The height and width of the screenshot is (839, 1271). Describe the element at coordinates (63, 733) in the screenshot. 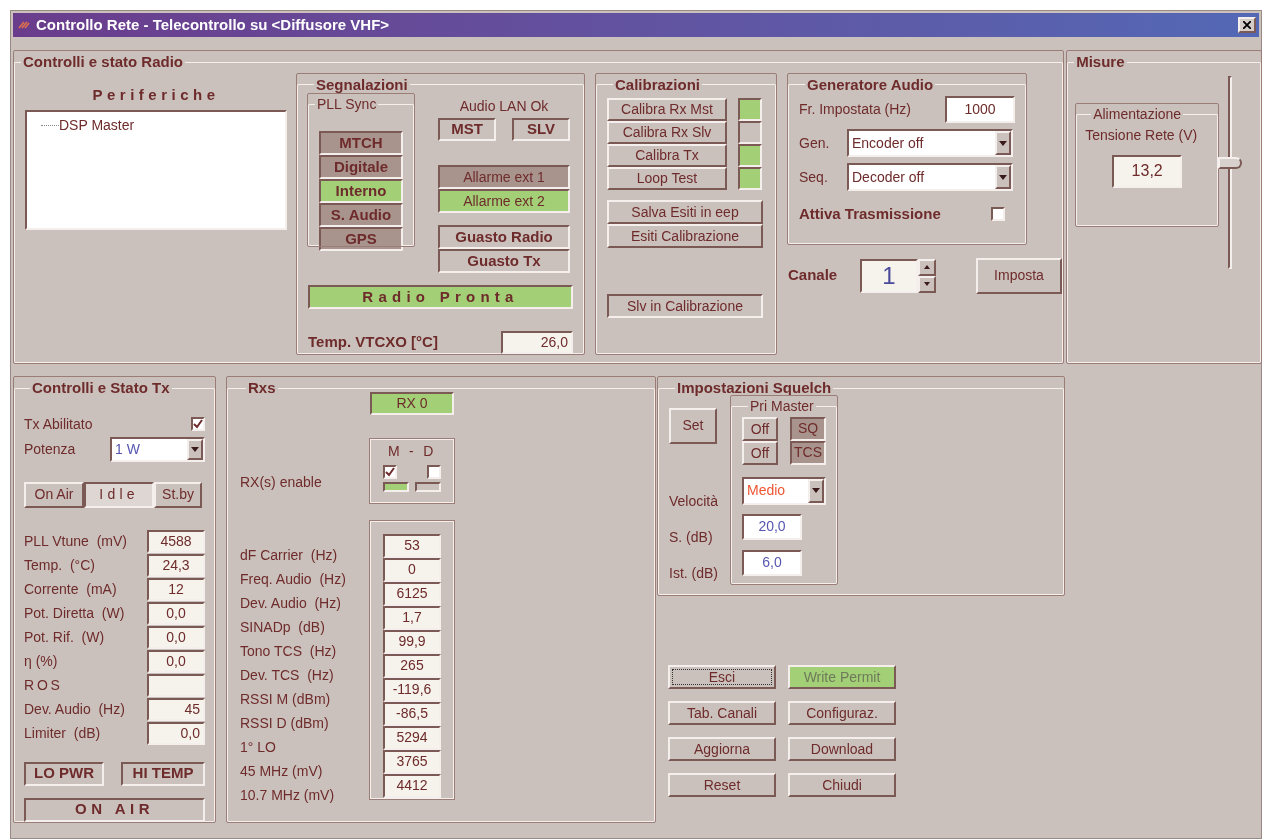

I see `field-label: Limiter (dB)` at that location.